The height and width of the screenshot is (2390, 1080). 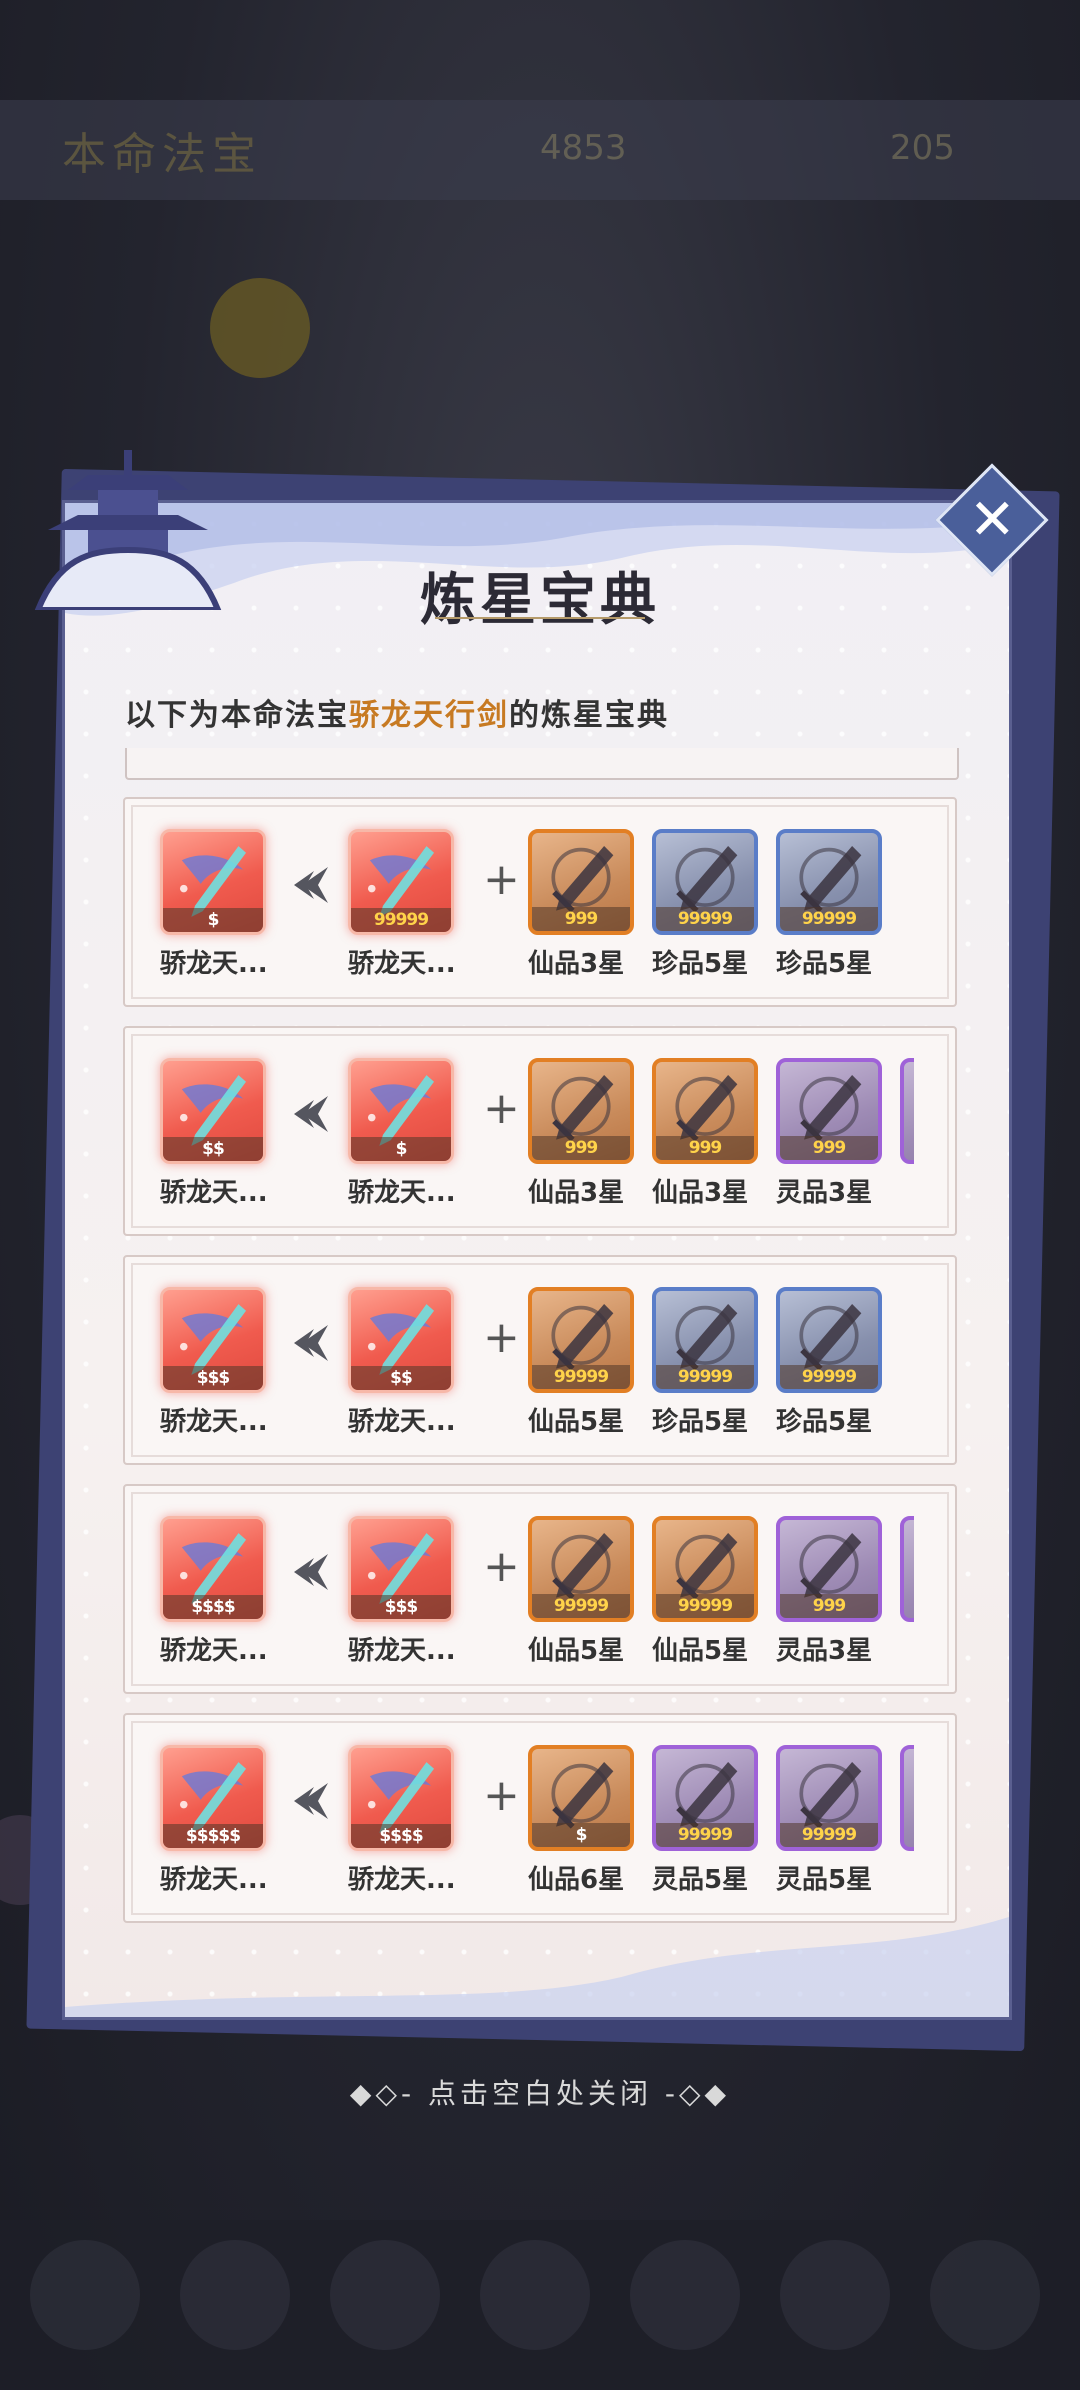 What do you see at coordinates (213, 882) in the screenshot?
I see `result-item-icon: $` at bounding box center [213, 882].